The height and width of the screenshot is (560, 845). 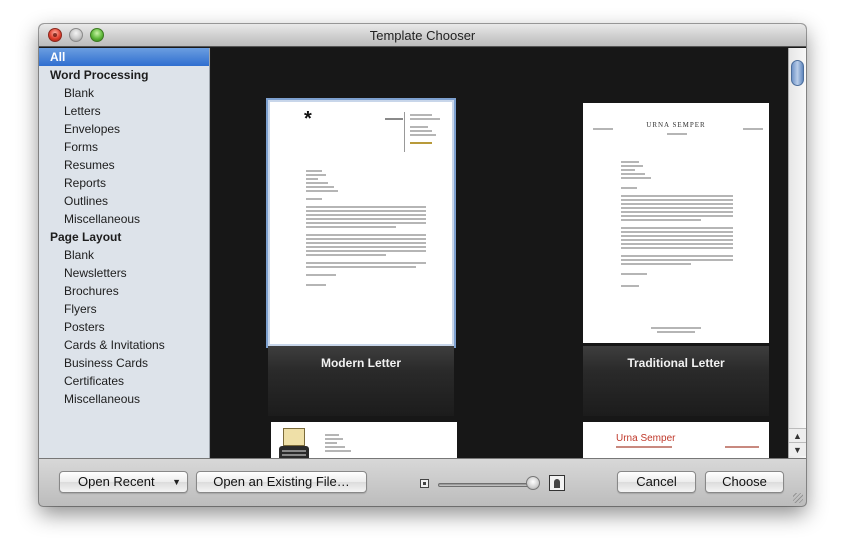 I want to click on asterisk-logo-icon: *, so click(x=308, y=119).